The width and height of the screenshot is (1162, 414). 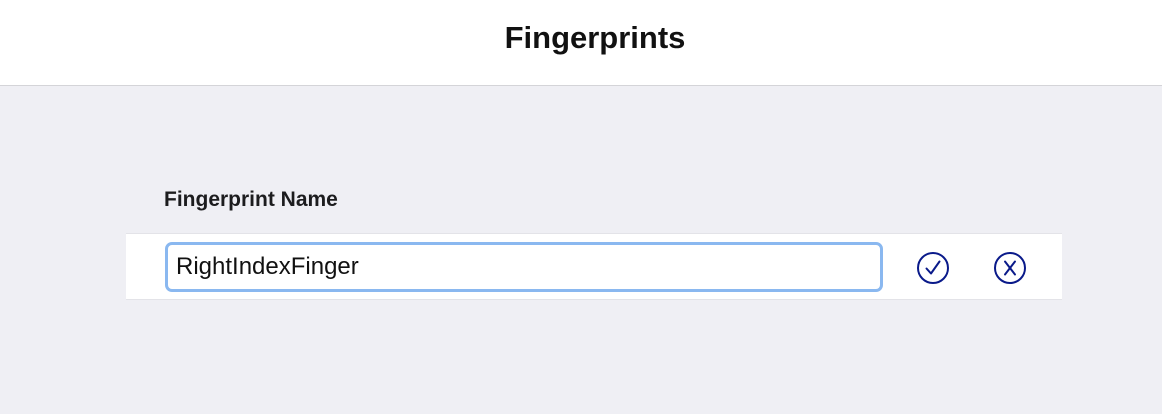 What do you see at coordinates (251, 199) in the screenshot?
I see `fingerprint-name-label: Fingerprint Name` at bounding box center [251, 199].